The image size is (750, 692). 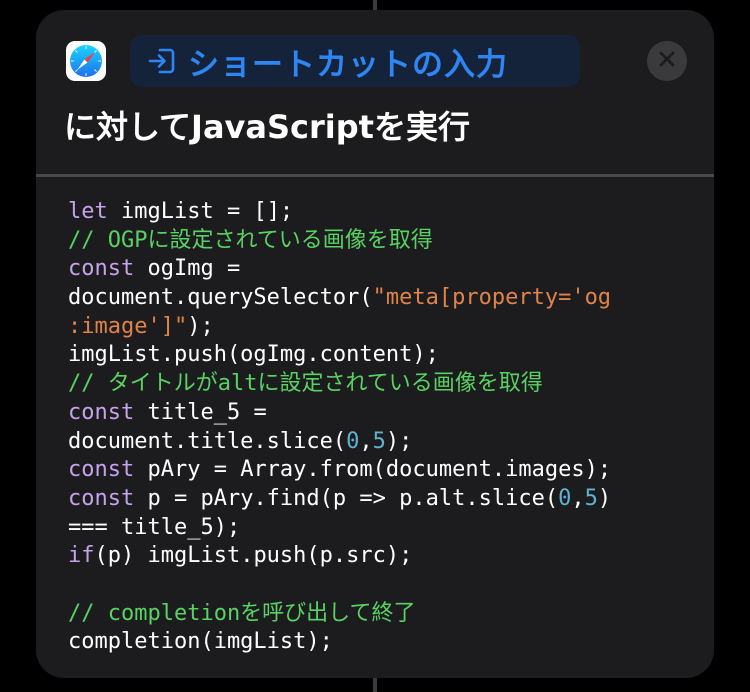 I want to click on code-line: let imgList = [];, so click(x=378, y=212).